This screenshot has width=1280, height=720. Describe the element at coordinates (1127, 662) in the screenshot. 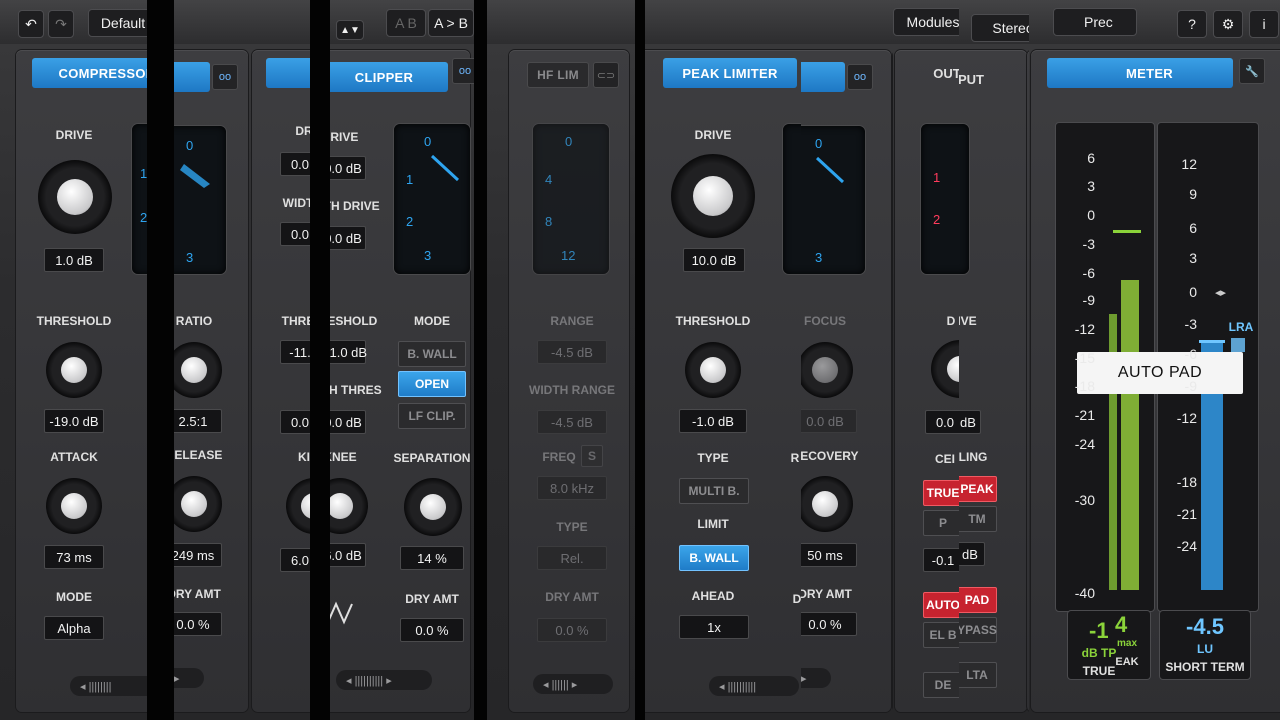

I see `true-peak-label-b: EAK` at that location.